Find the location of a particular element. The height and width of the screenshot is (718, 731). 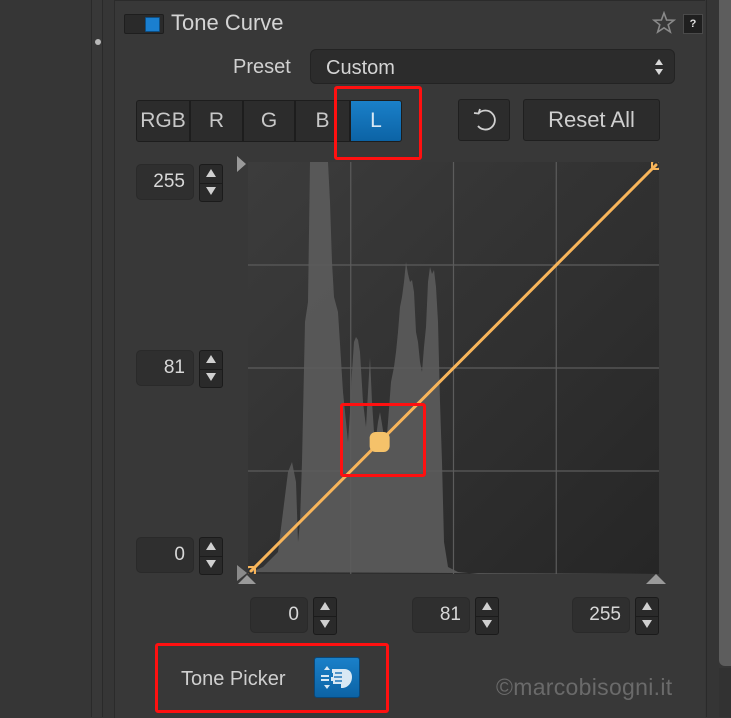

output-max-stepper is located at coordinates (211, 183).